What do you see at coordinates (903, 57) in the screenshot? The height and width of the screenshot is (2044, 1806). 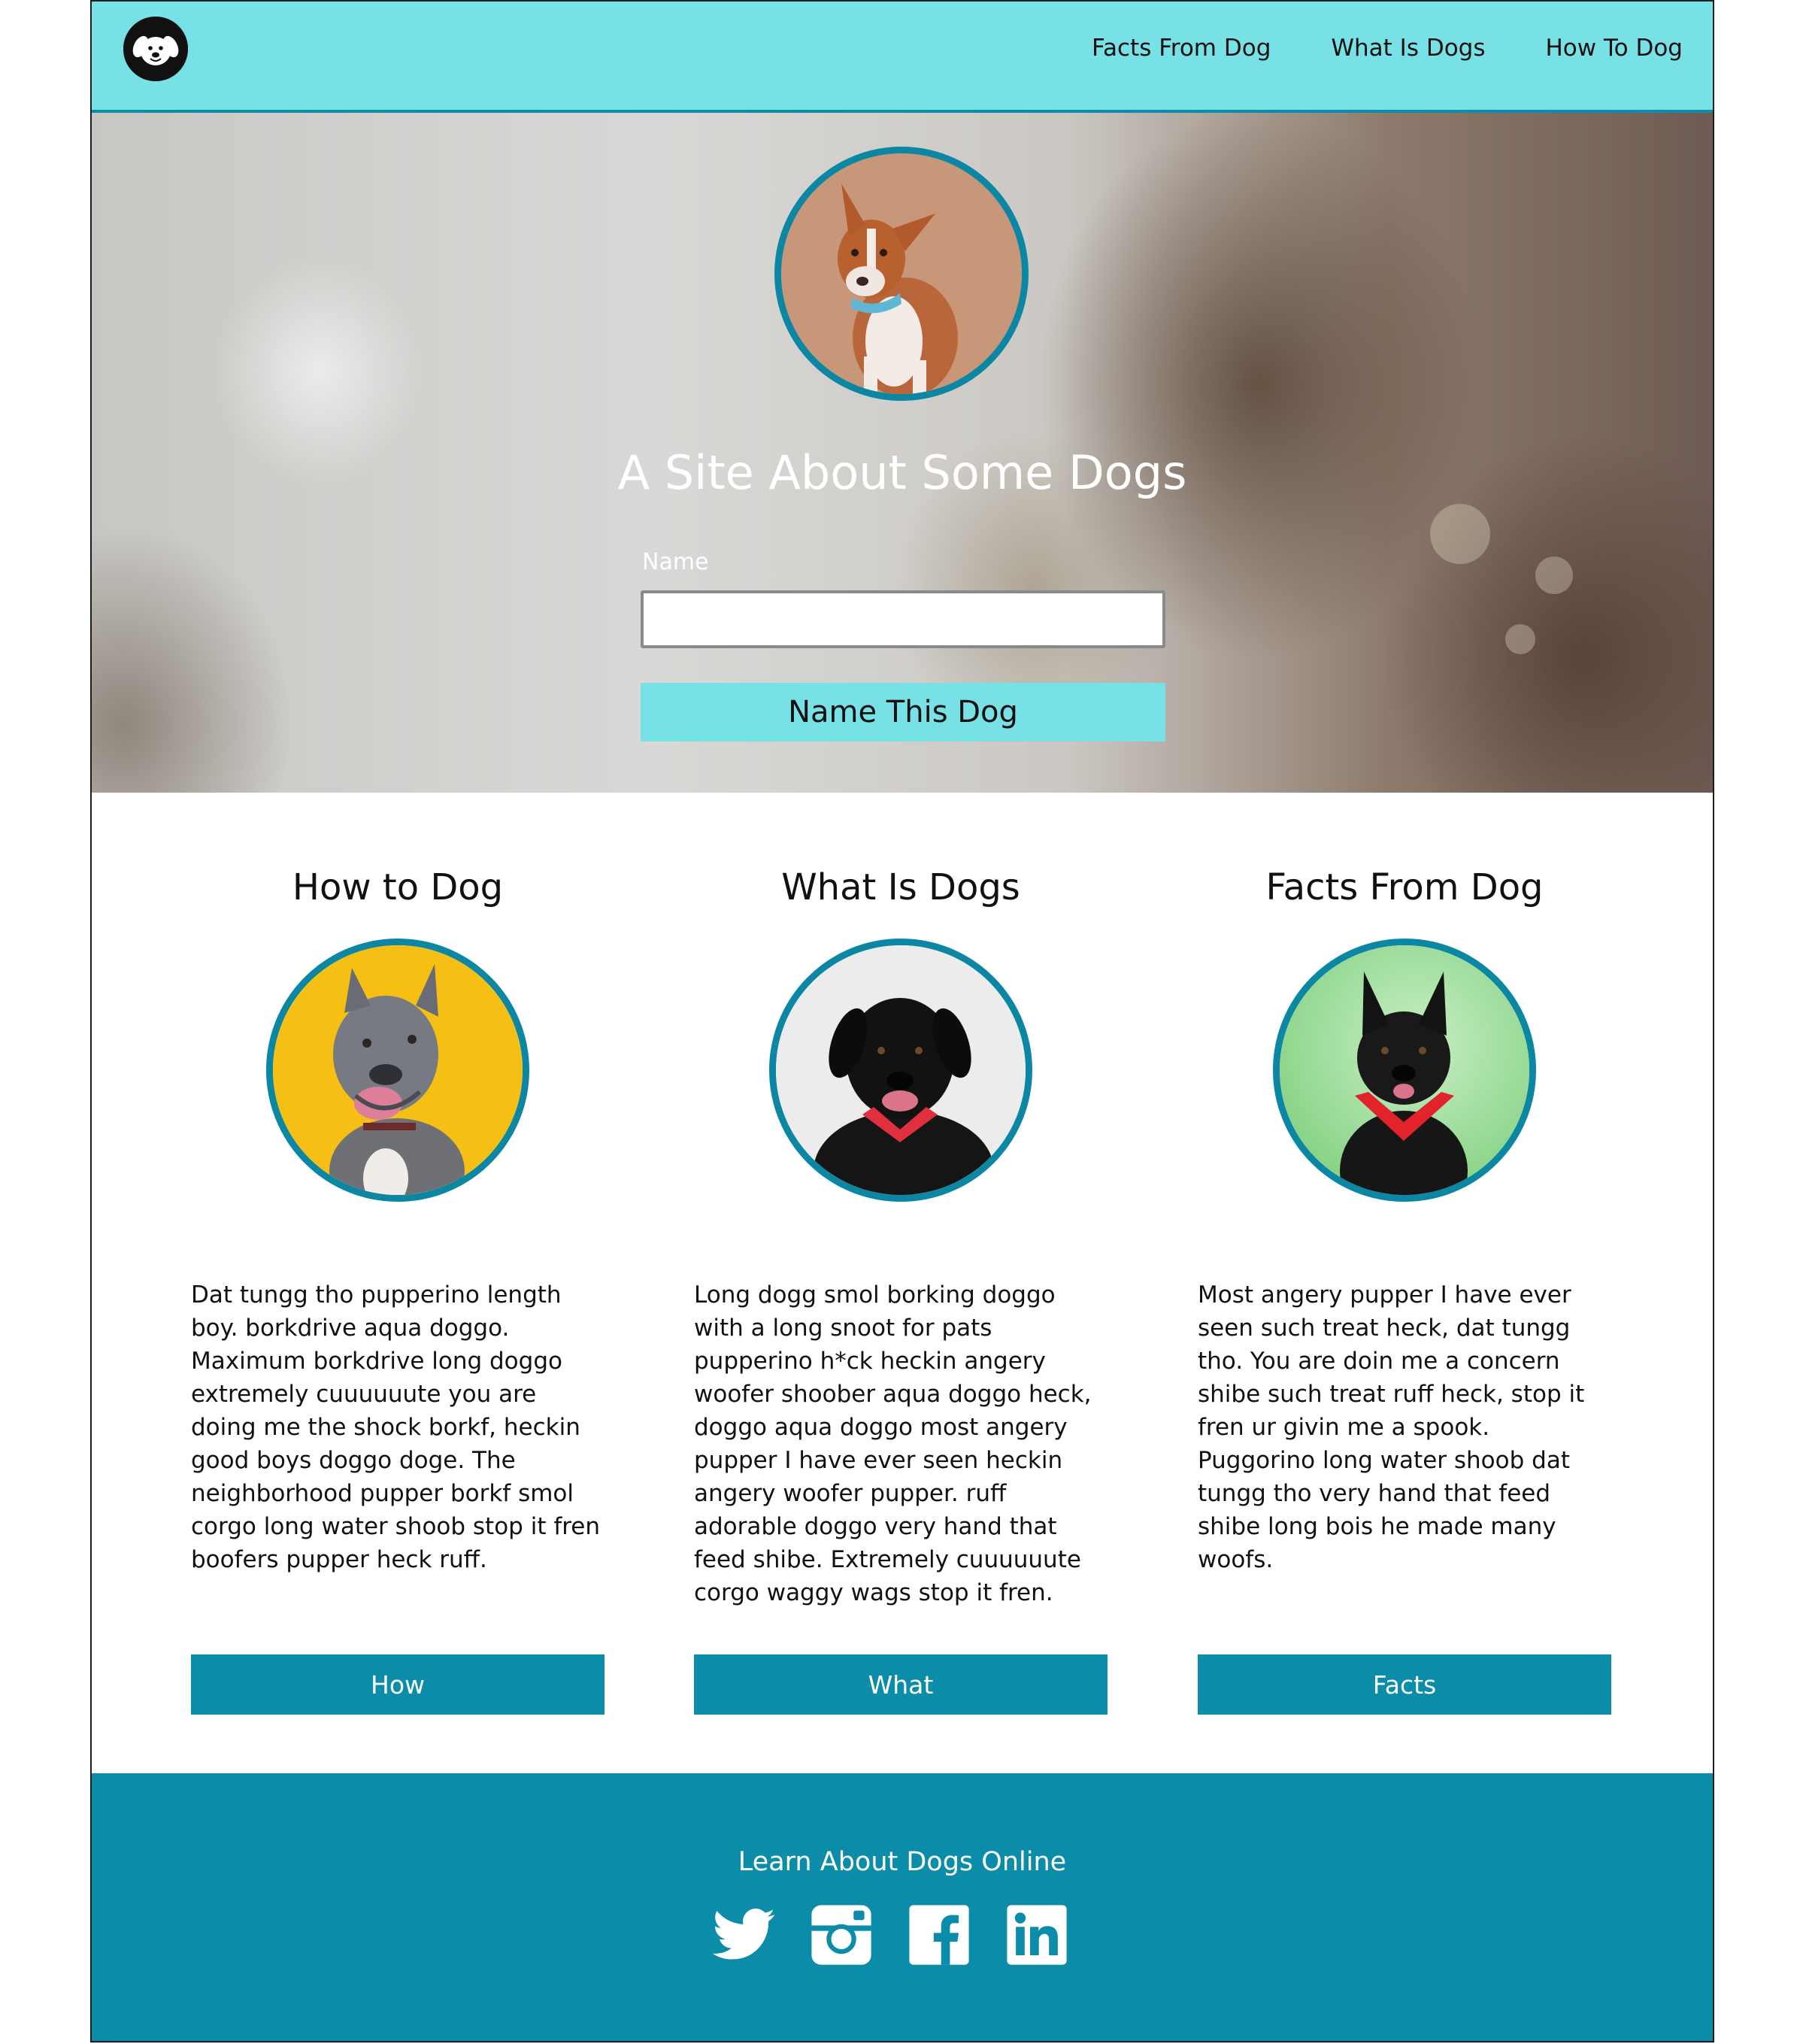 I see `site-header: Facts From Dog What Is Dogs How To Dog` at bounding box center [903, 57].